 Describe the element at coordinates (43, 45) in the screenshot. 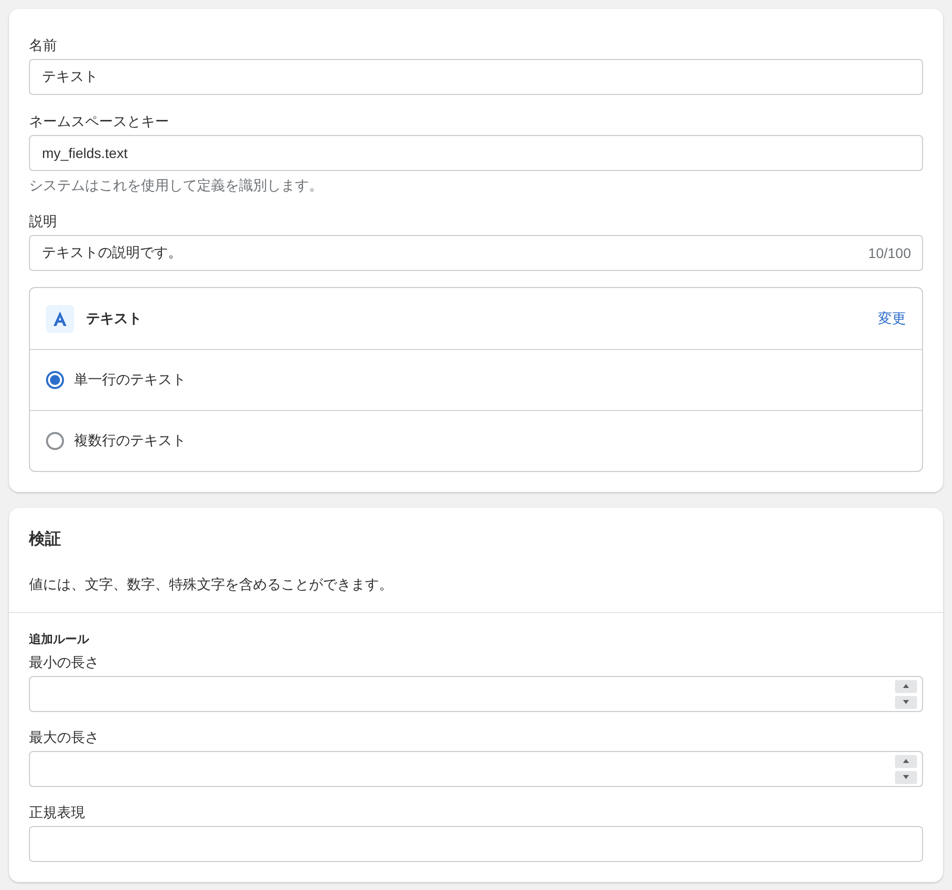

I see `field-label: 名前` at that location.